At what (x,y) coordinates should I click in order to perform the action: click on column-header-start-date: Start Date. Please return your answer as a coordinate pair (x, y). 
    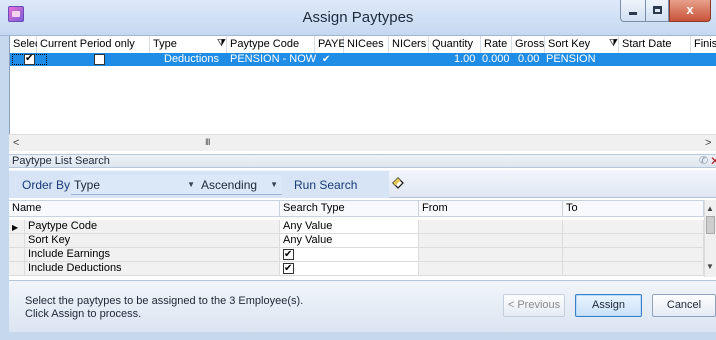
    Looking at the image, I should click on (655, 44).